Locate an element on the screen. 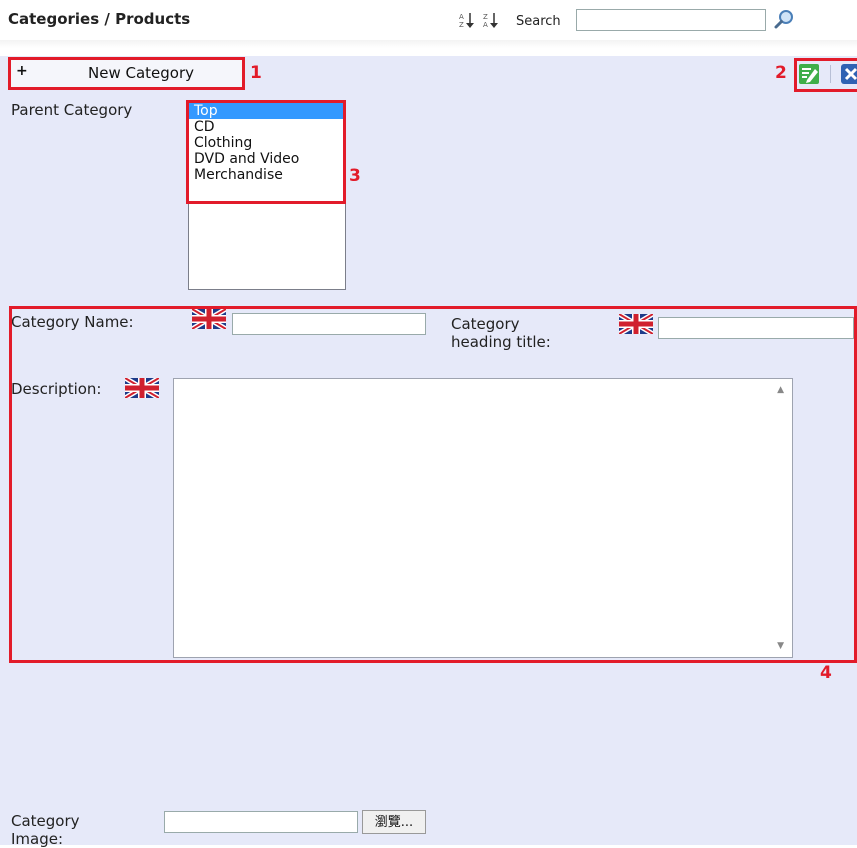  category-image-file-input is located at coordinates (261, 822).